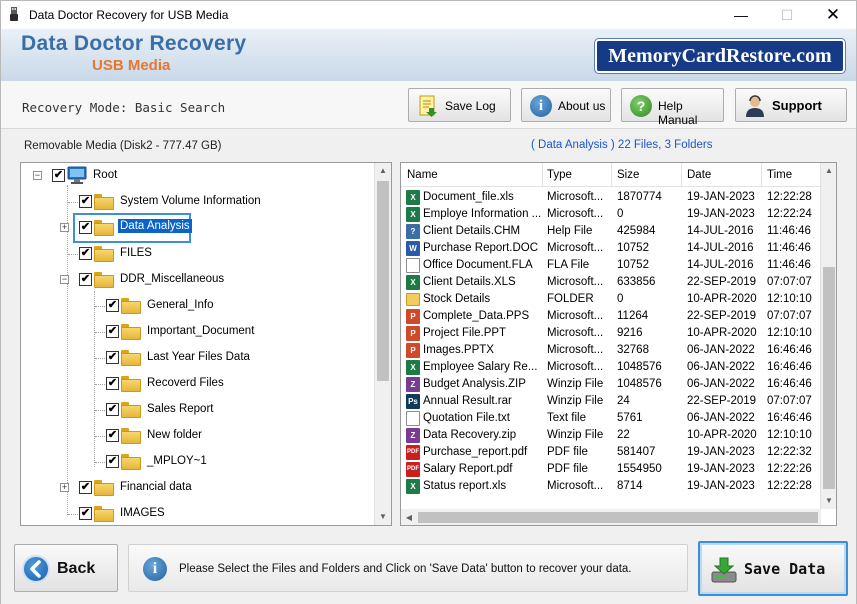  Describe the element at coordinates (196, 514) in the screenshot. I see `tree-node-images: ✔ IMAGES` at that location.